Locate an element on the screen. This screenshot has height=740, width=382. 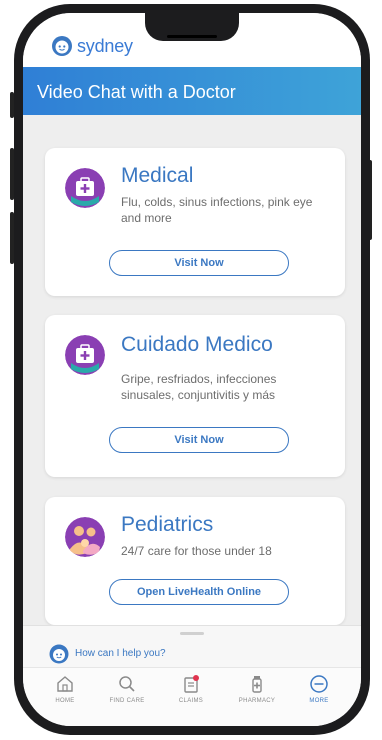
card-title: Pediatrics is located at coordinates (167, 524).